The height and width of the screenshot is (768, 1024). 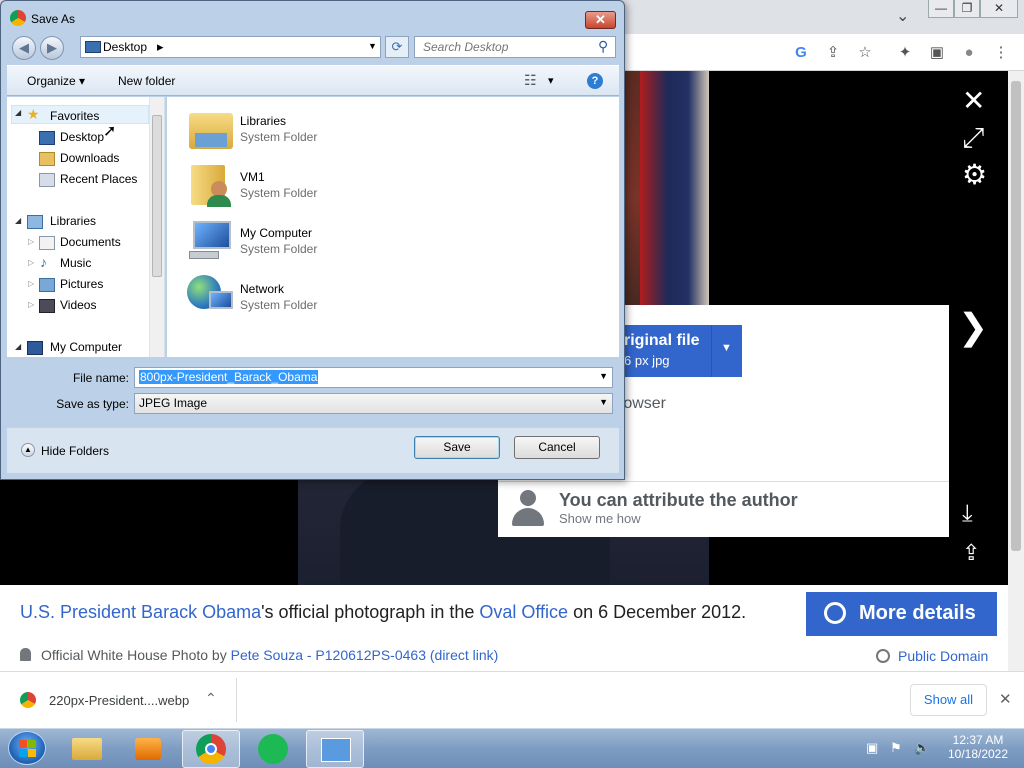 I want to click on viewer-next-icon: ❯, so click(x=973, y=327).